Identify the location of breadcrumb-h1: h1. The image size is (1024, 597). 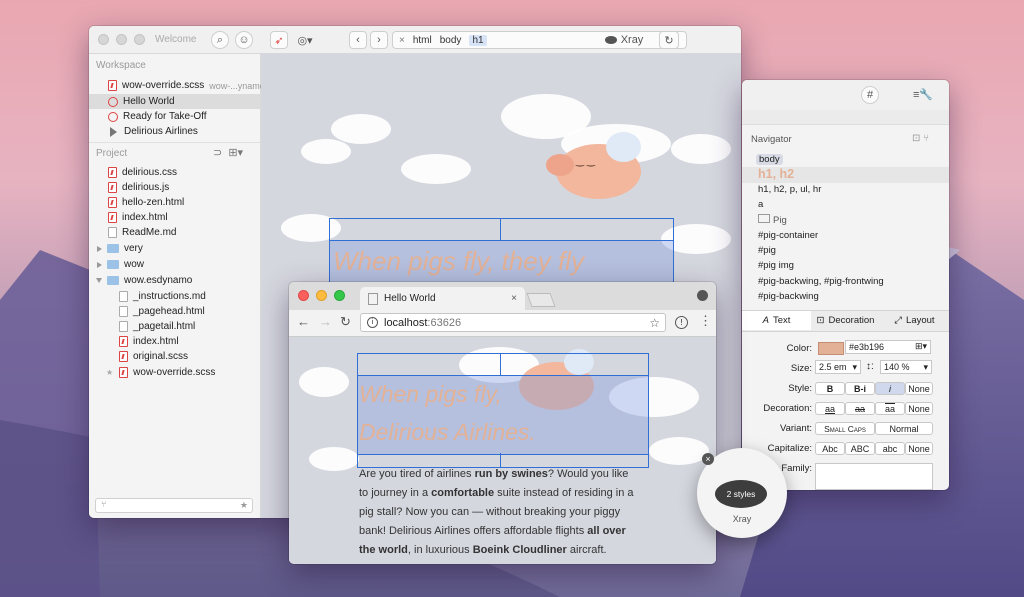
(478, 40).